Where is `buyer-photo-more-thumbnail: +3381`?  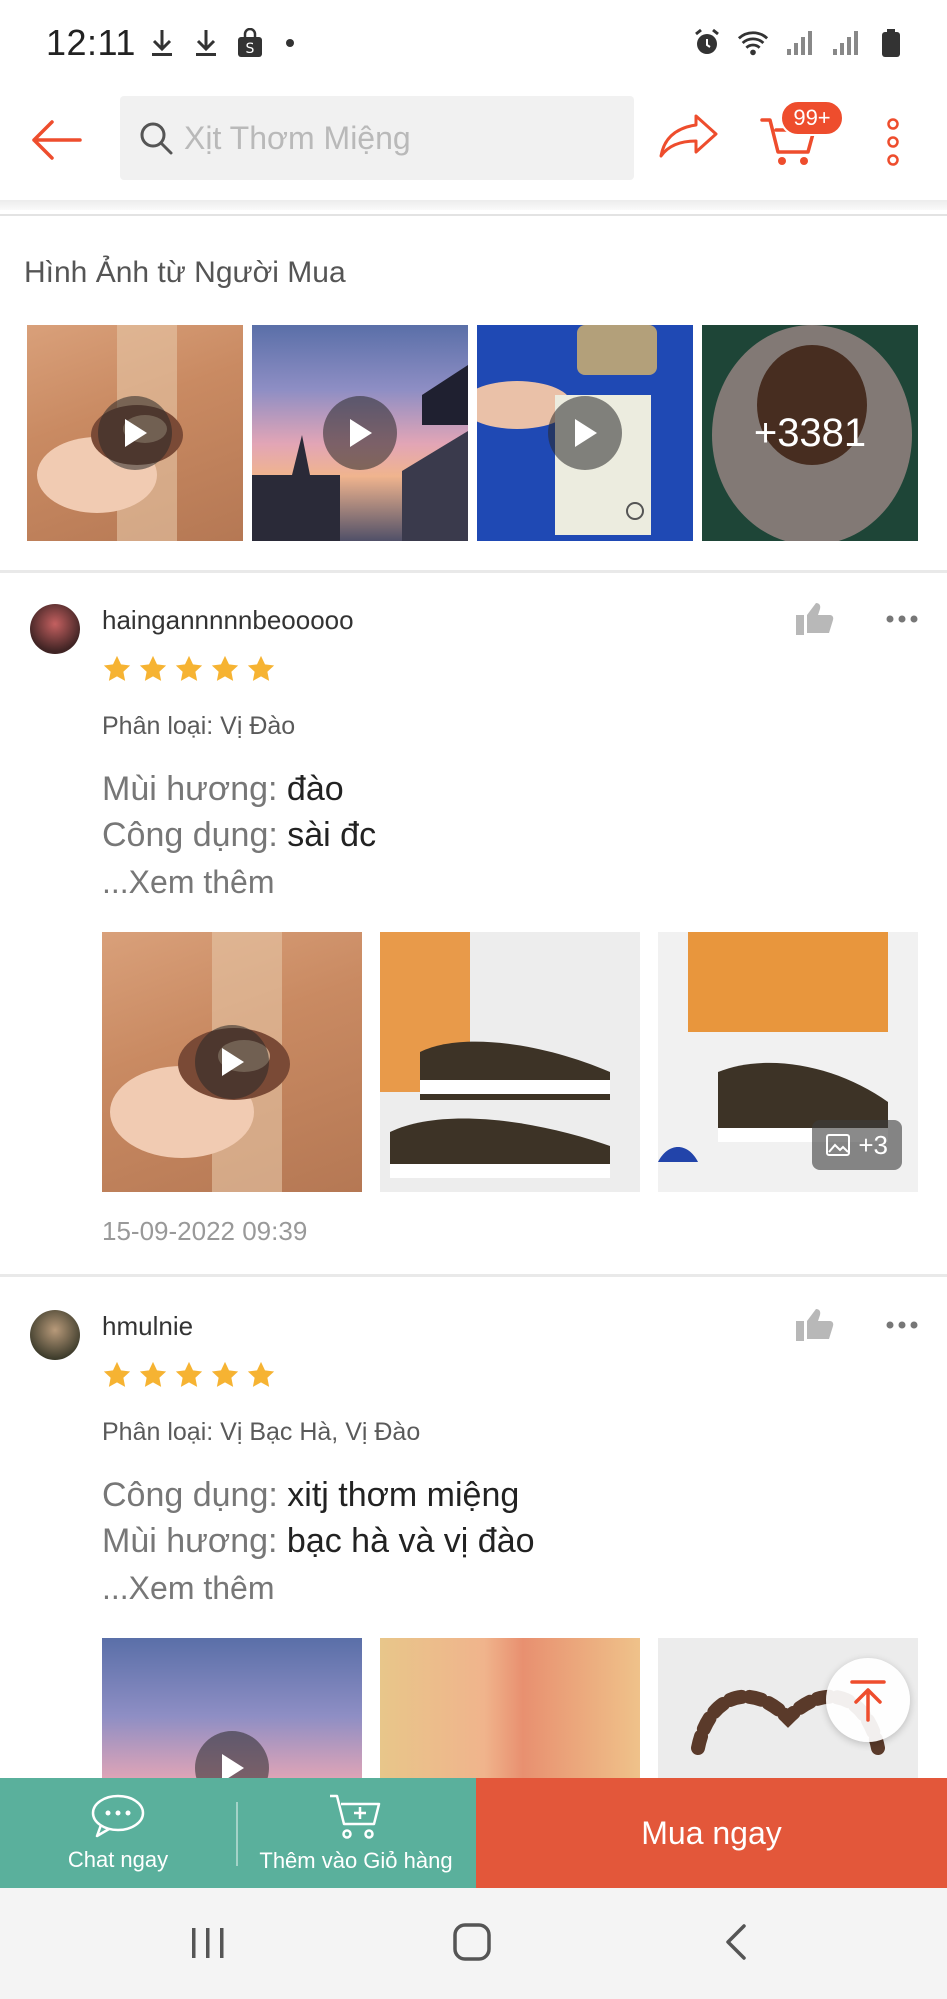
buyer-photo-more-thumbnail: +3381 is located at coordinates (810, 433).